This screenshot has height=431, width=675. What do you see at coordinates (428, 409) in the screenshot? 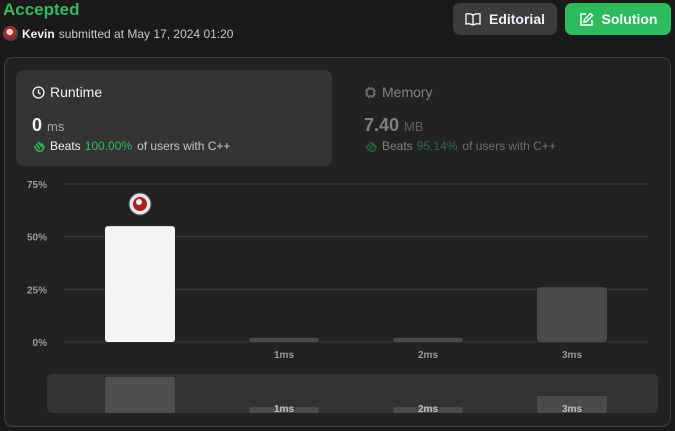
I see `overview-label: 2ms` at bounding box center [428, 409].